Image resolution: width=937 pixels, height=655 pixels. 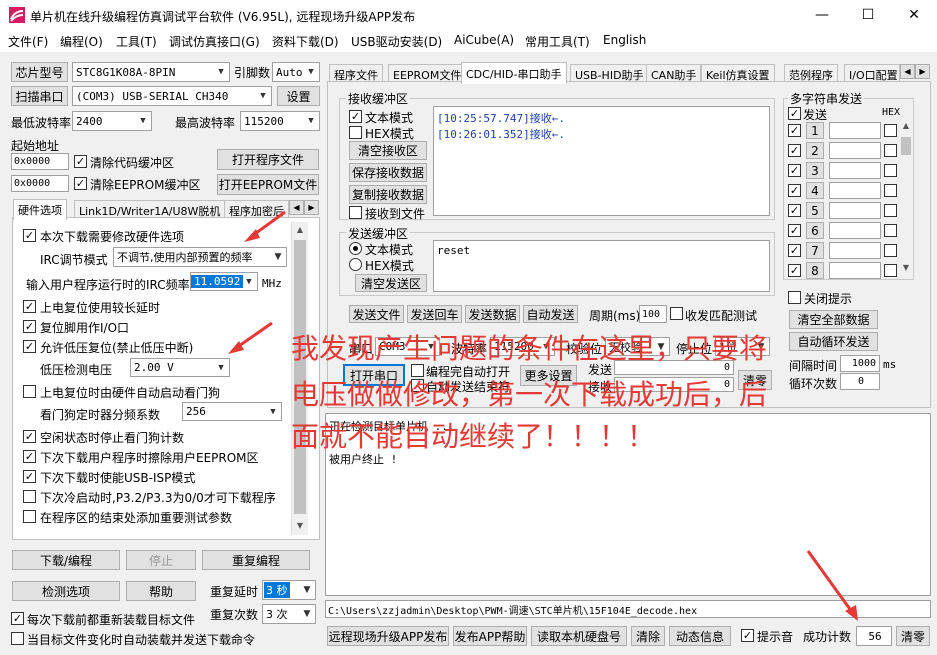 What do you see at coordinates (676, 313) in the screenshot?
I see `match-test-checkbox` at bounding box center [676, 313].